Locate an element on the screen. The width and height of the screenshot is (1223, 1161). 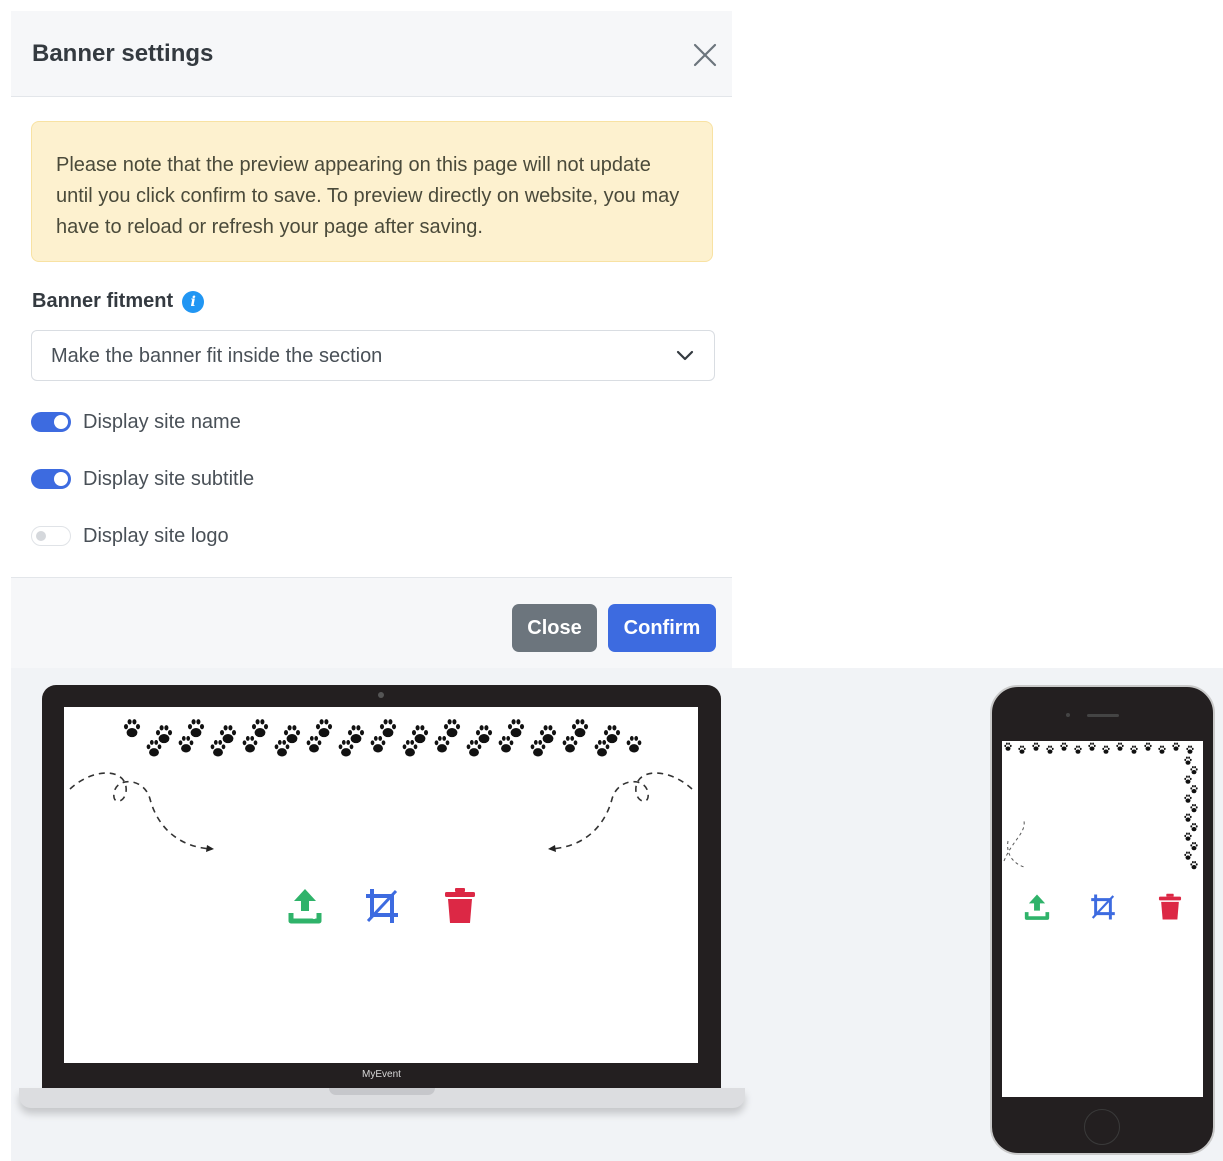
upload-icon is located at coordinates (305, 906).